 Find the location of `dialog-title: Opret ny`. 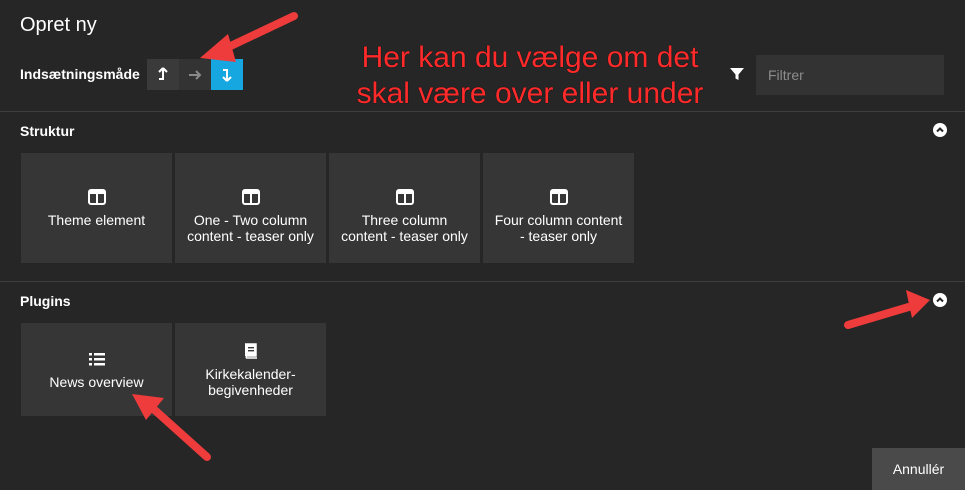

dialog-title: Opret ny is located at coordinates (58, 25).